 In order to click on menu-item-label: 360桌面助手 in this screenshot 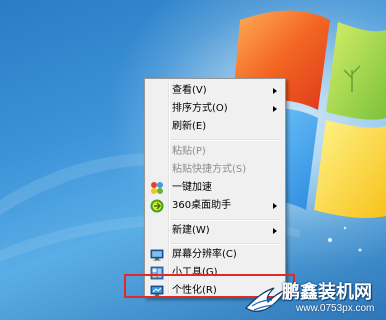, I will do `click(202, 205)`.